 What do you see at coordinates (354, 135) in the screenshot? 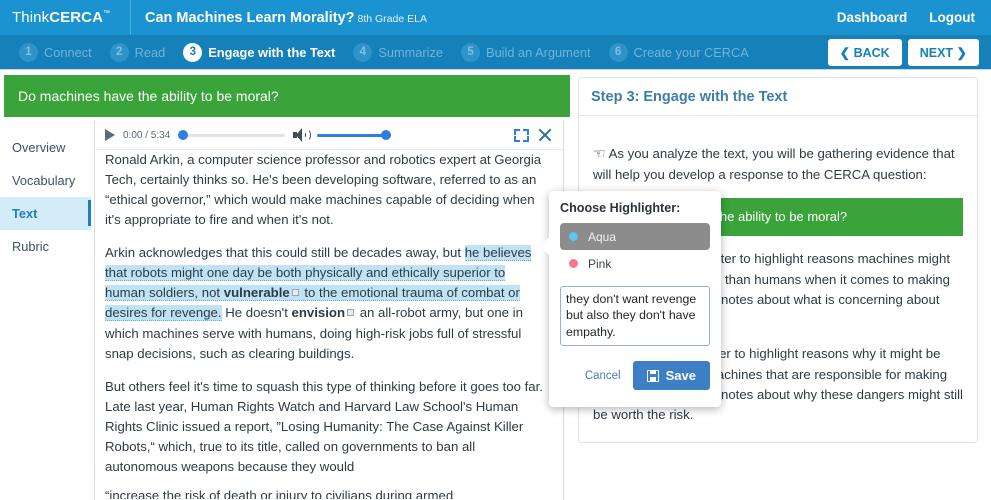
I see `volume-slider` at bounding box center [354, 135].